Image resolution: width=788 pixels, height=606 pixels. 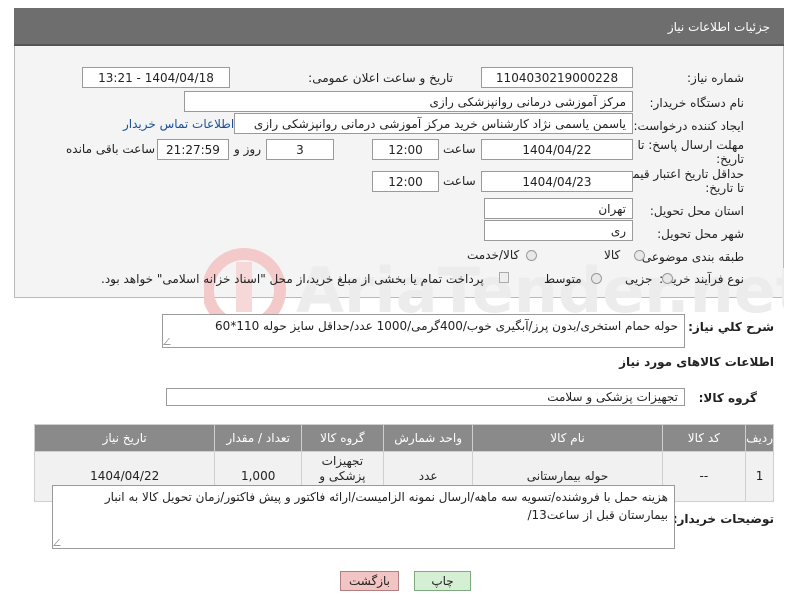 What do you see at coordinates (408, 101) in the screenshot?
I see `buyer-org-field: مرکز آموزشی درمانی روانپزشکی رازی` at bounding box center [408, 101].